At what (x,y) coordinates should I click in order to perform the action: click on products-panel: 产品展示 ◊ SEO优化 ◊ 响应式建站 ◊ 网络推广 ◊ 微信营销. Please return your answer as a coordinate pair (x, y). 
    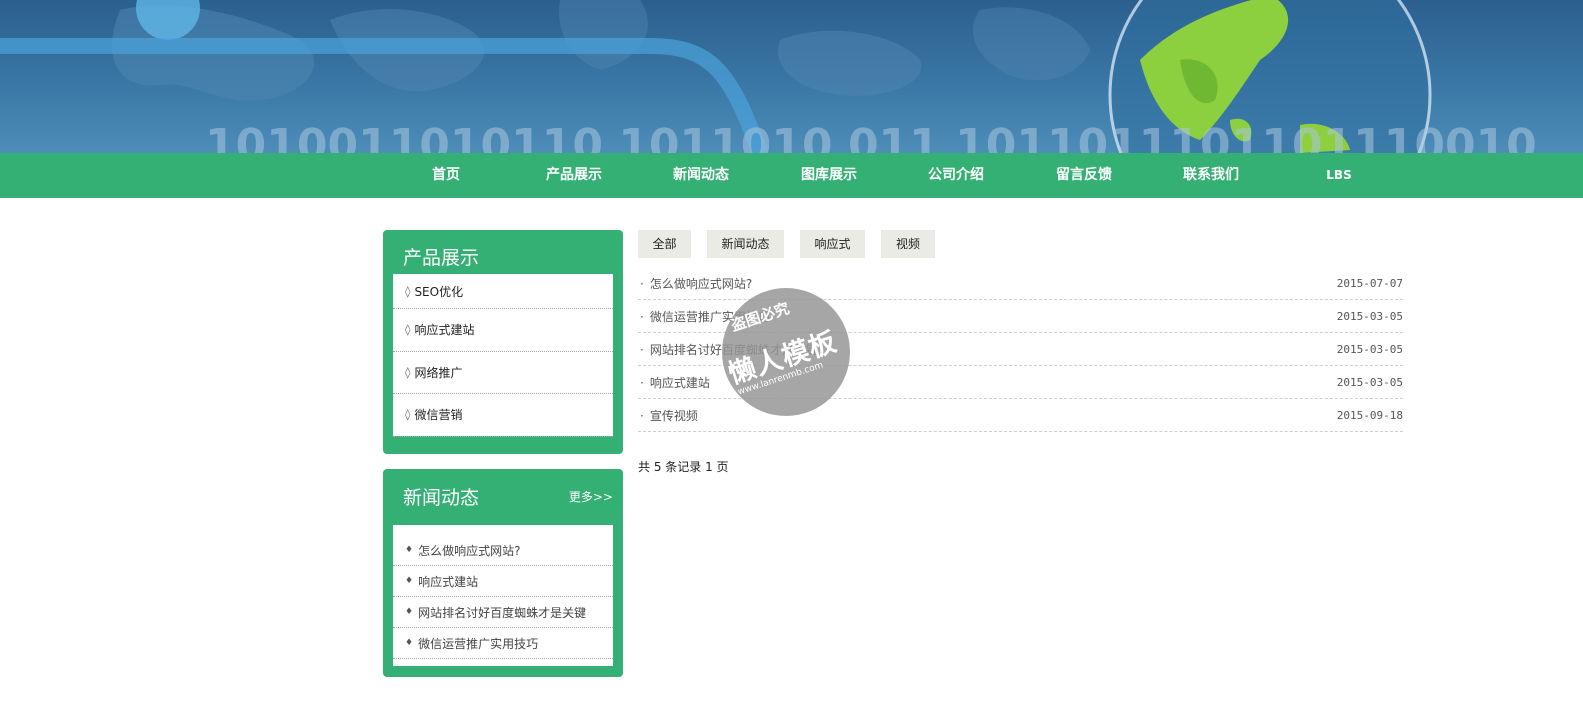
    Looking at the image, I should click on (503, 342).